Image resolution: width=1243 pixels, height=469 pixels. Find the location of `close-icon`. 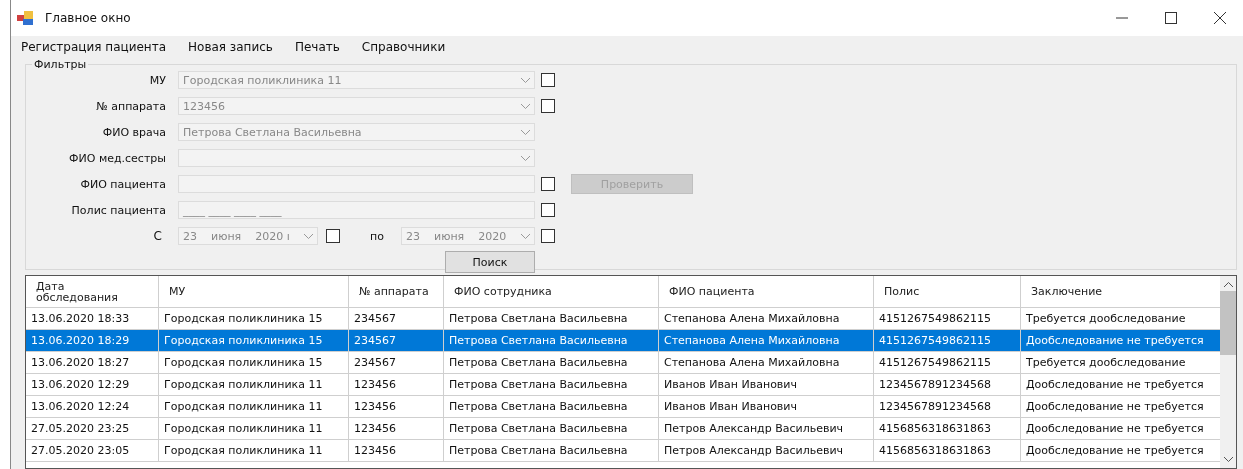

close-icon is located at coordinates (1220, 18).